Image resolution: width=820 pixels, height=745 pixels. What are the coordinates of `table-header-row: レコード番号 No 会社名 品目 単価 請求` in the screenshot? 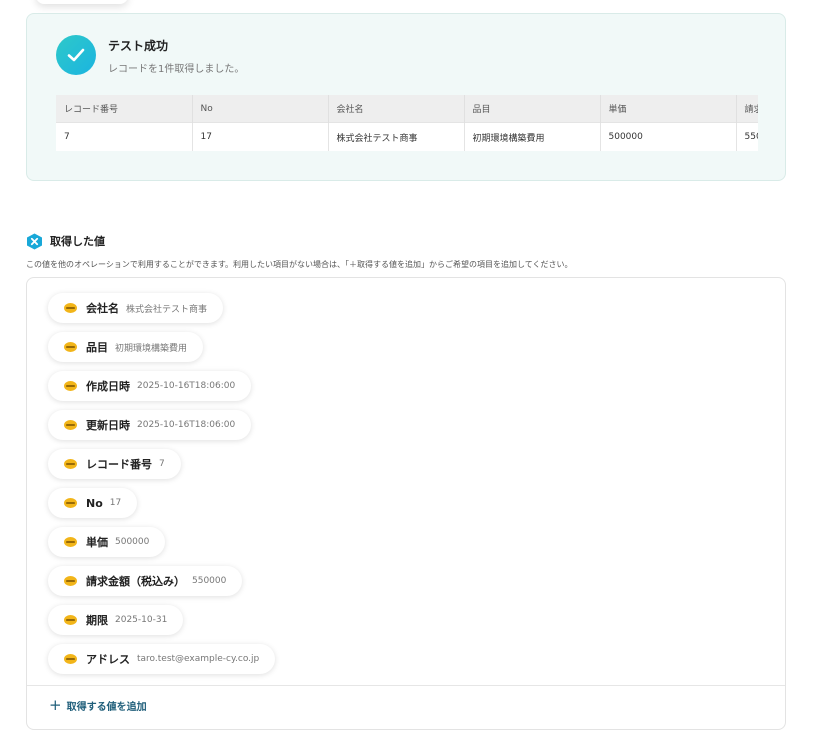 It's located at (407, 109).